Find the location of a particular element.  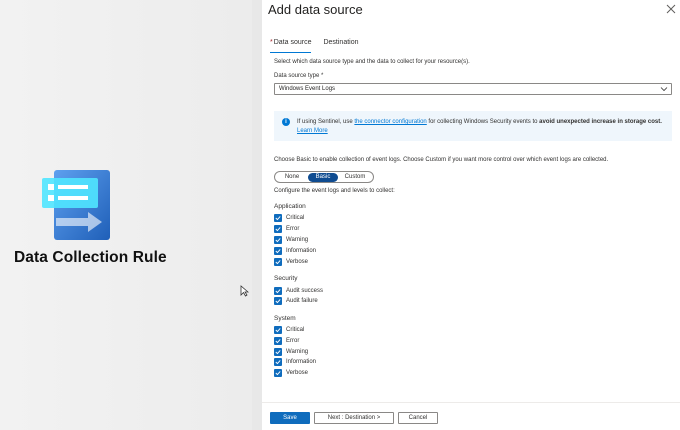

save-button: Save is located at coordinates (290, 418).